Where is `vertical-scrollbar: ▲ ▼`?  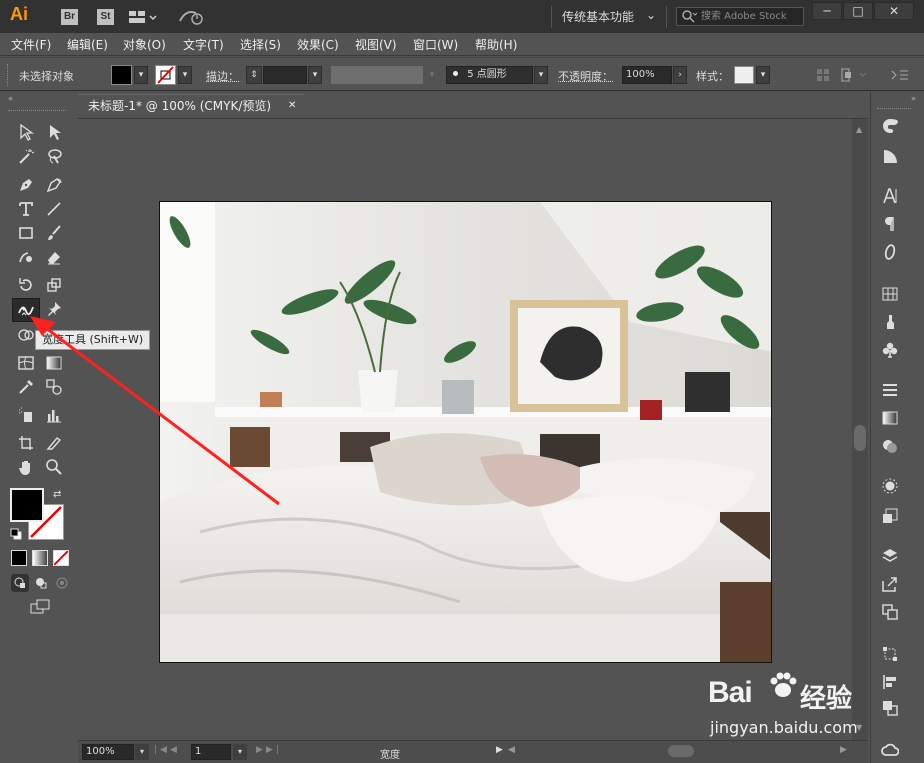 vertical-scrollbar: ▲ ▼ is located at coordinates (860, 429).